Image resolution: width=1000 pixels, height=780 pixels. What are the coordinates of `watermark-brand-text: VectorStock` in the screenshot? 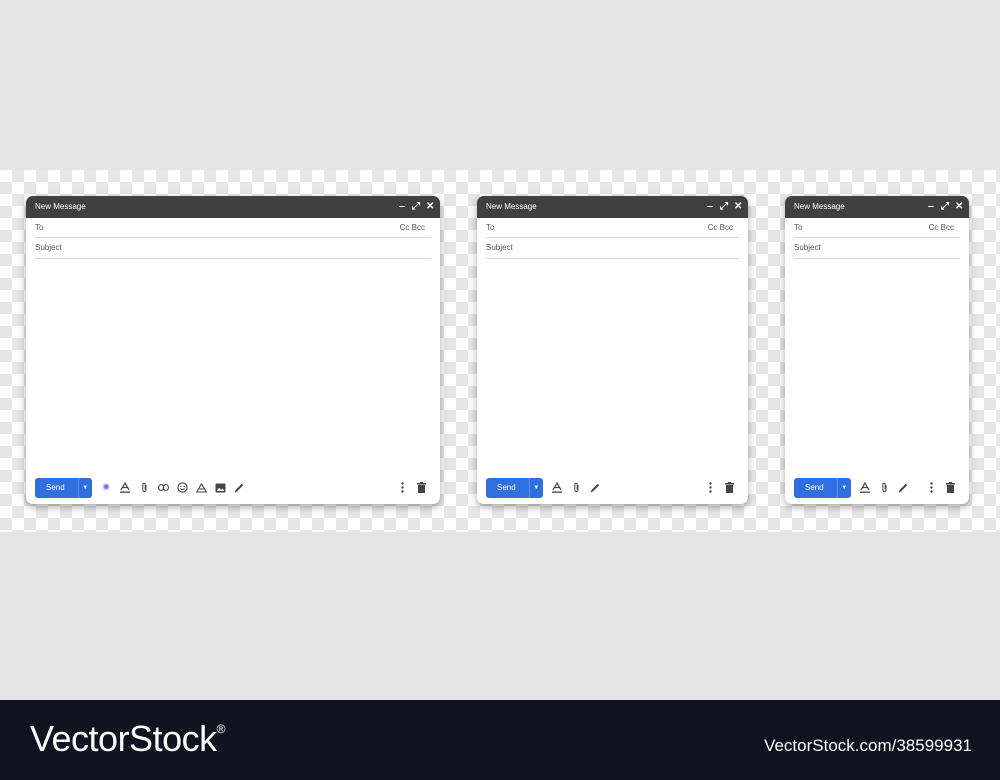 It's located at (123, 738).